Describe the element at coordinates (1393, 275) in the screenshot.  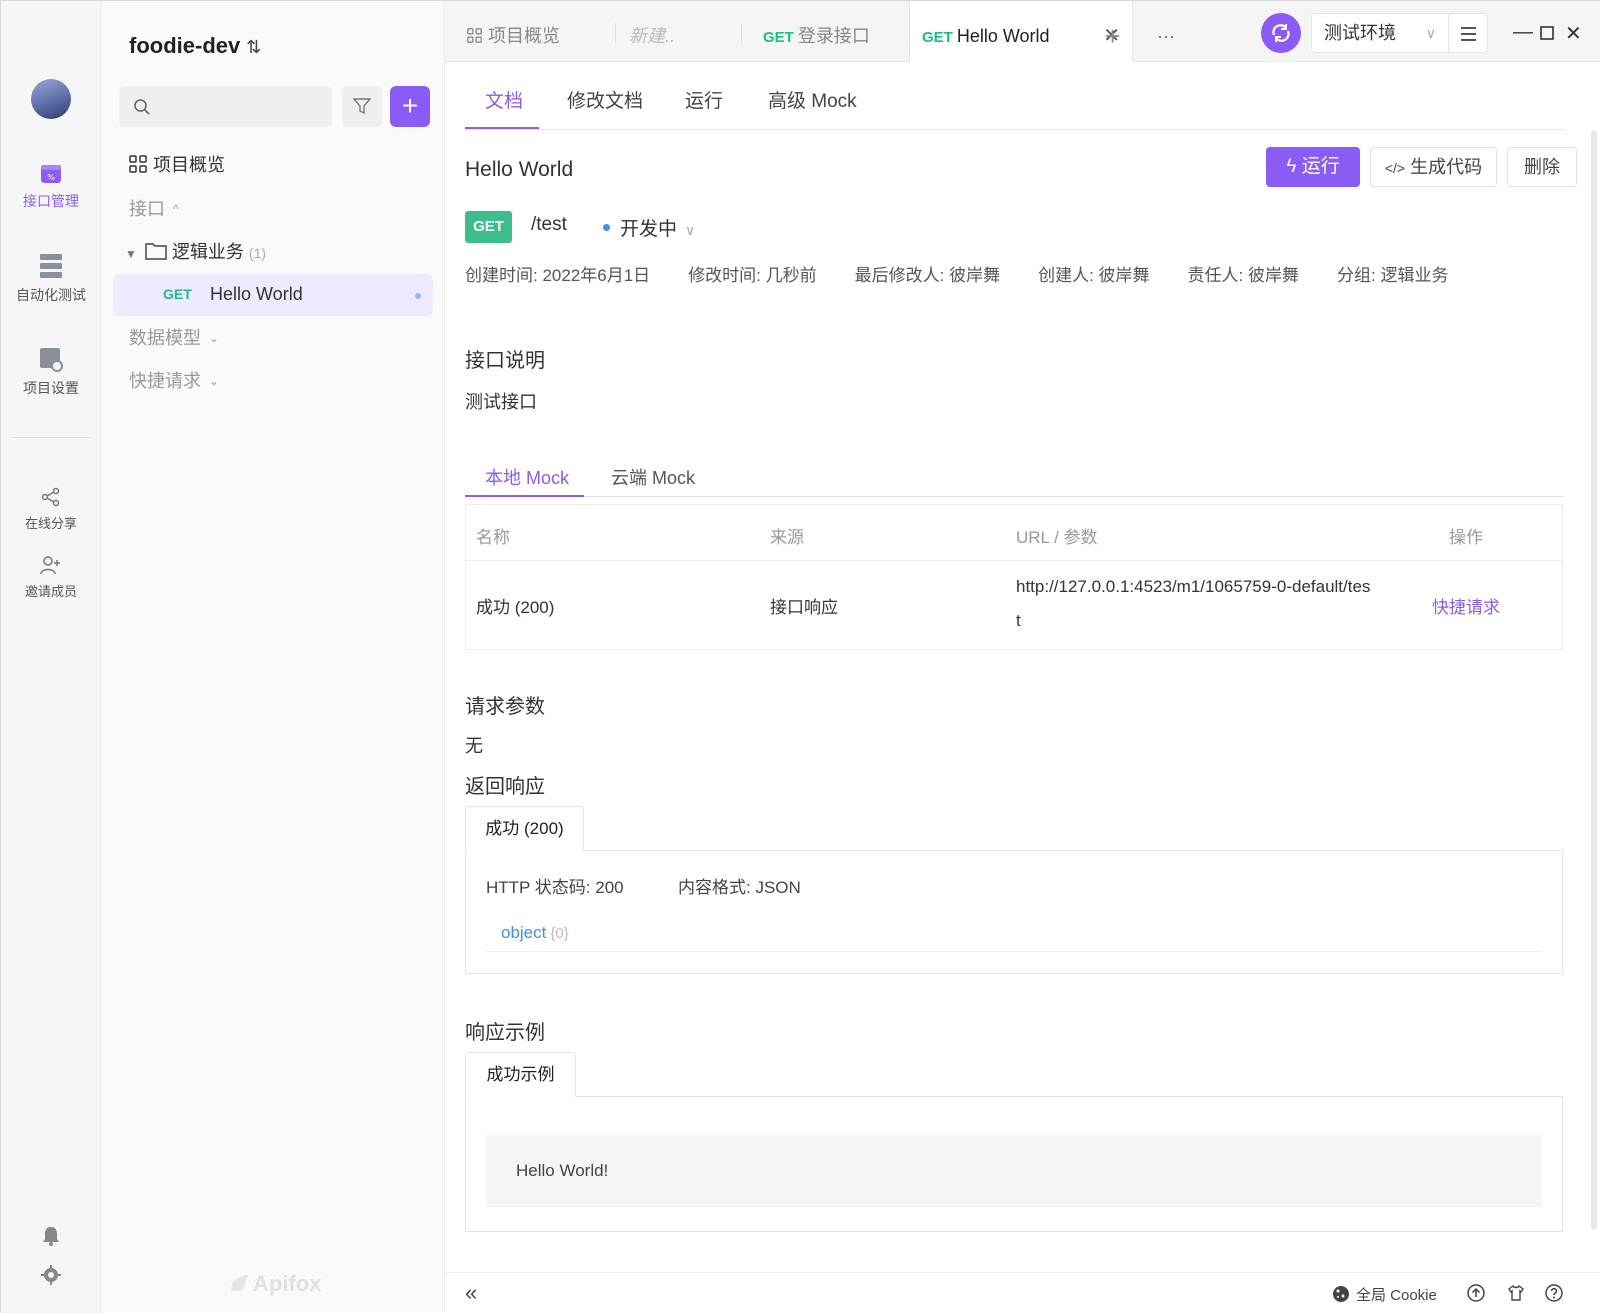
I see `meta-group: 分组: 逻辑业务` at that location.